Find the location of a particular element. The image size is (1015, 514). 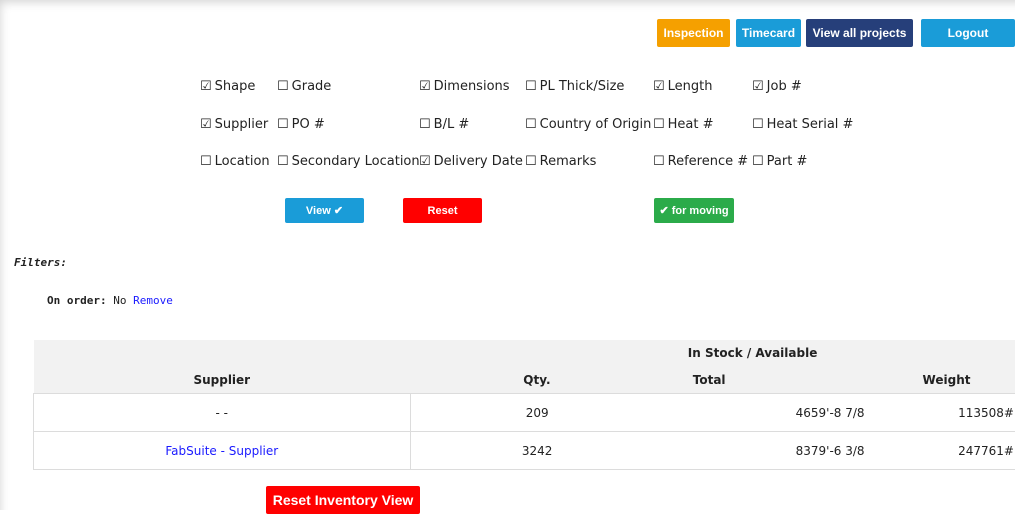

supplier-cell: - - is located at coordinates (222, 413).